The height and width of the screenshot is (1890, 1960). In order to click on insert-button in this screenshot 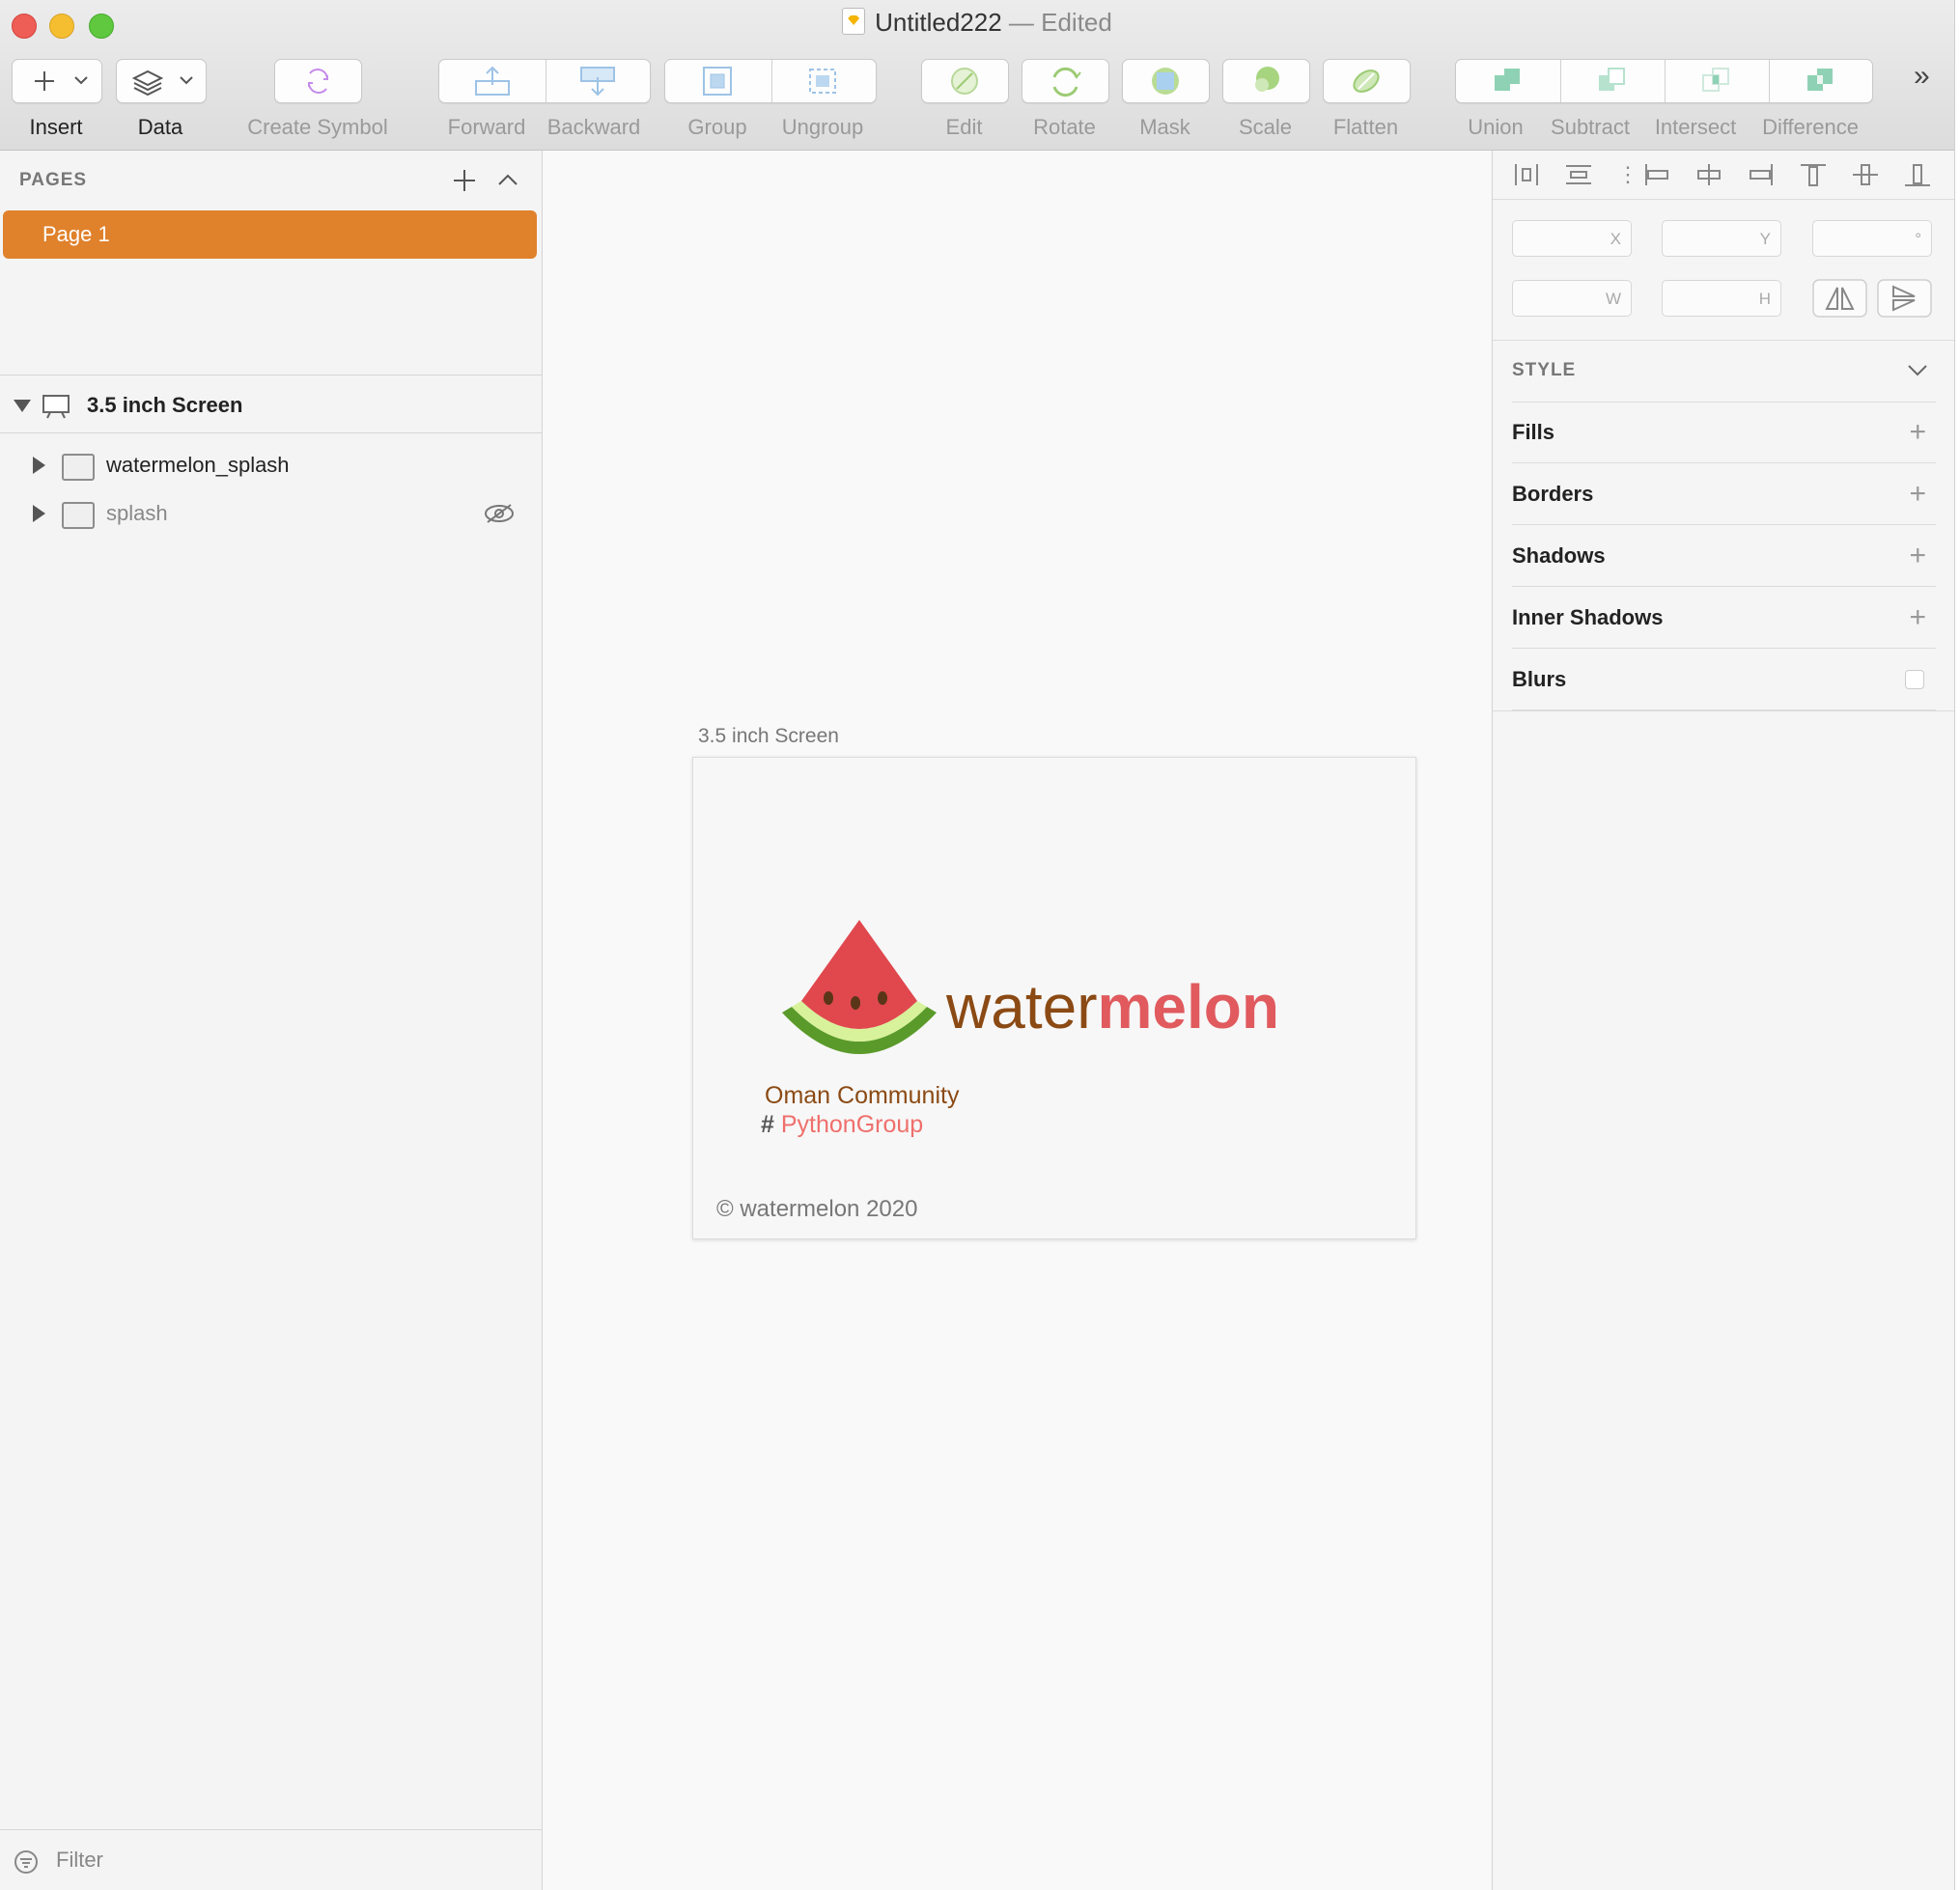, I will do `click(57, 81)`.